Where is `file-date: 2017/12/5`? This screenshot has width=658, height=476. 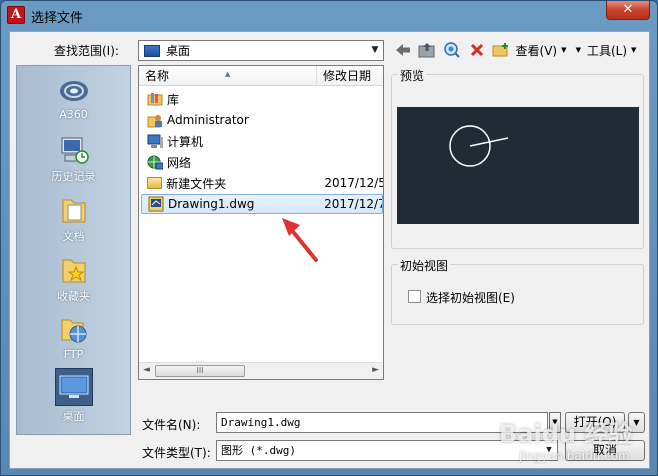
file-date: 2017/12/5 is located at coordinates (354, 183).